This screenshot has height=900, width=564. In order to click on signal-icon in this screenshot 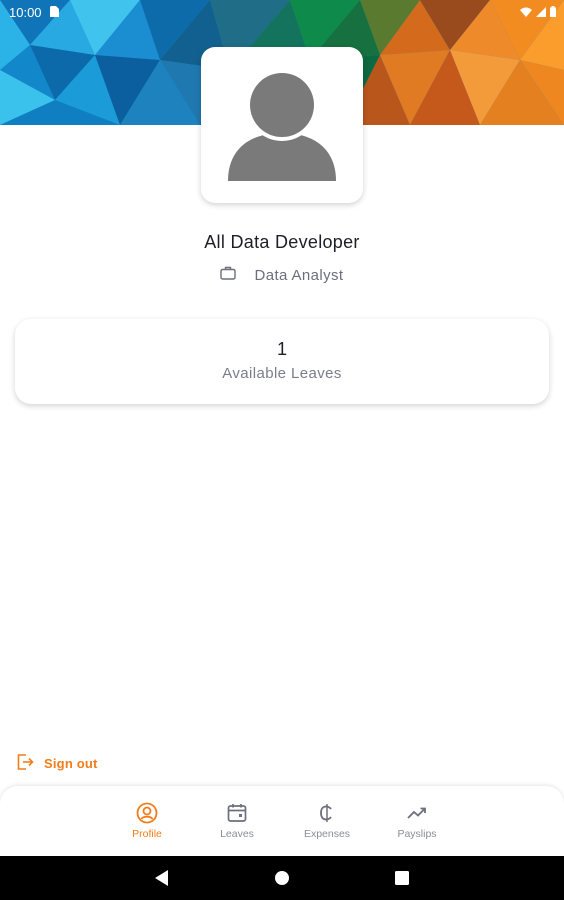, I will do `click(541, 12)`.